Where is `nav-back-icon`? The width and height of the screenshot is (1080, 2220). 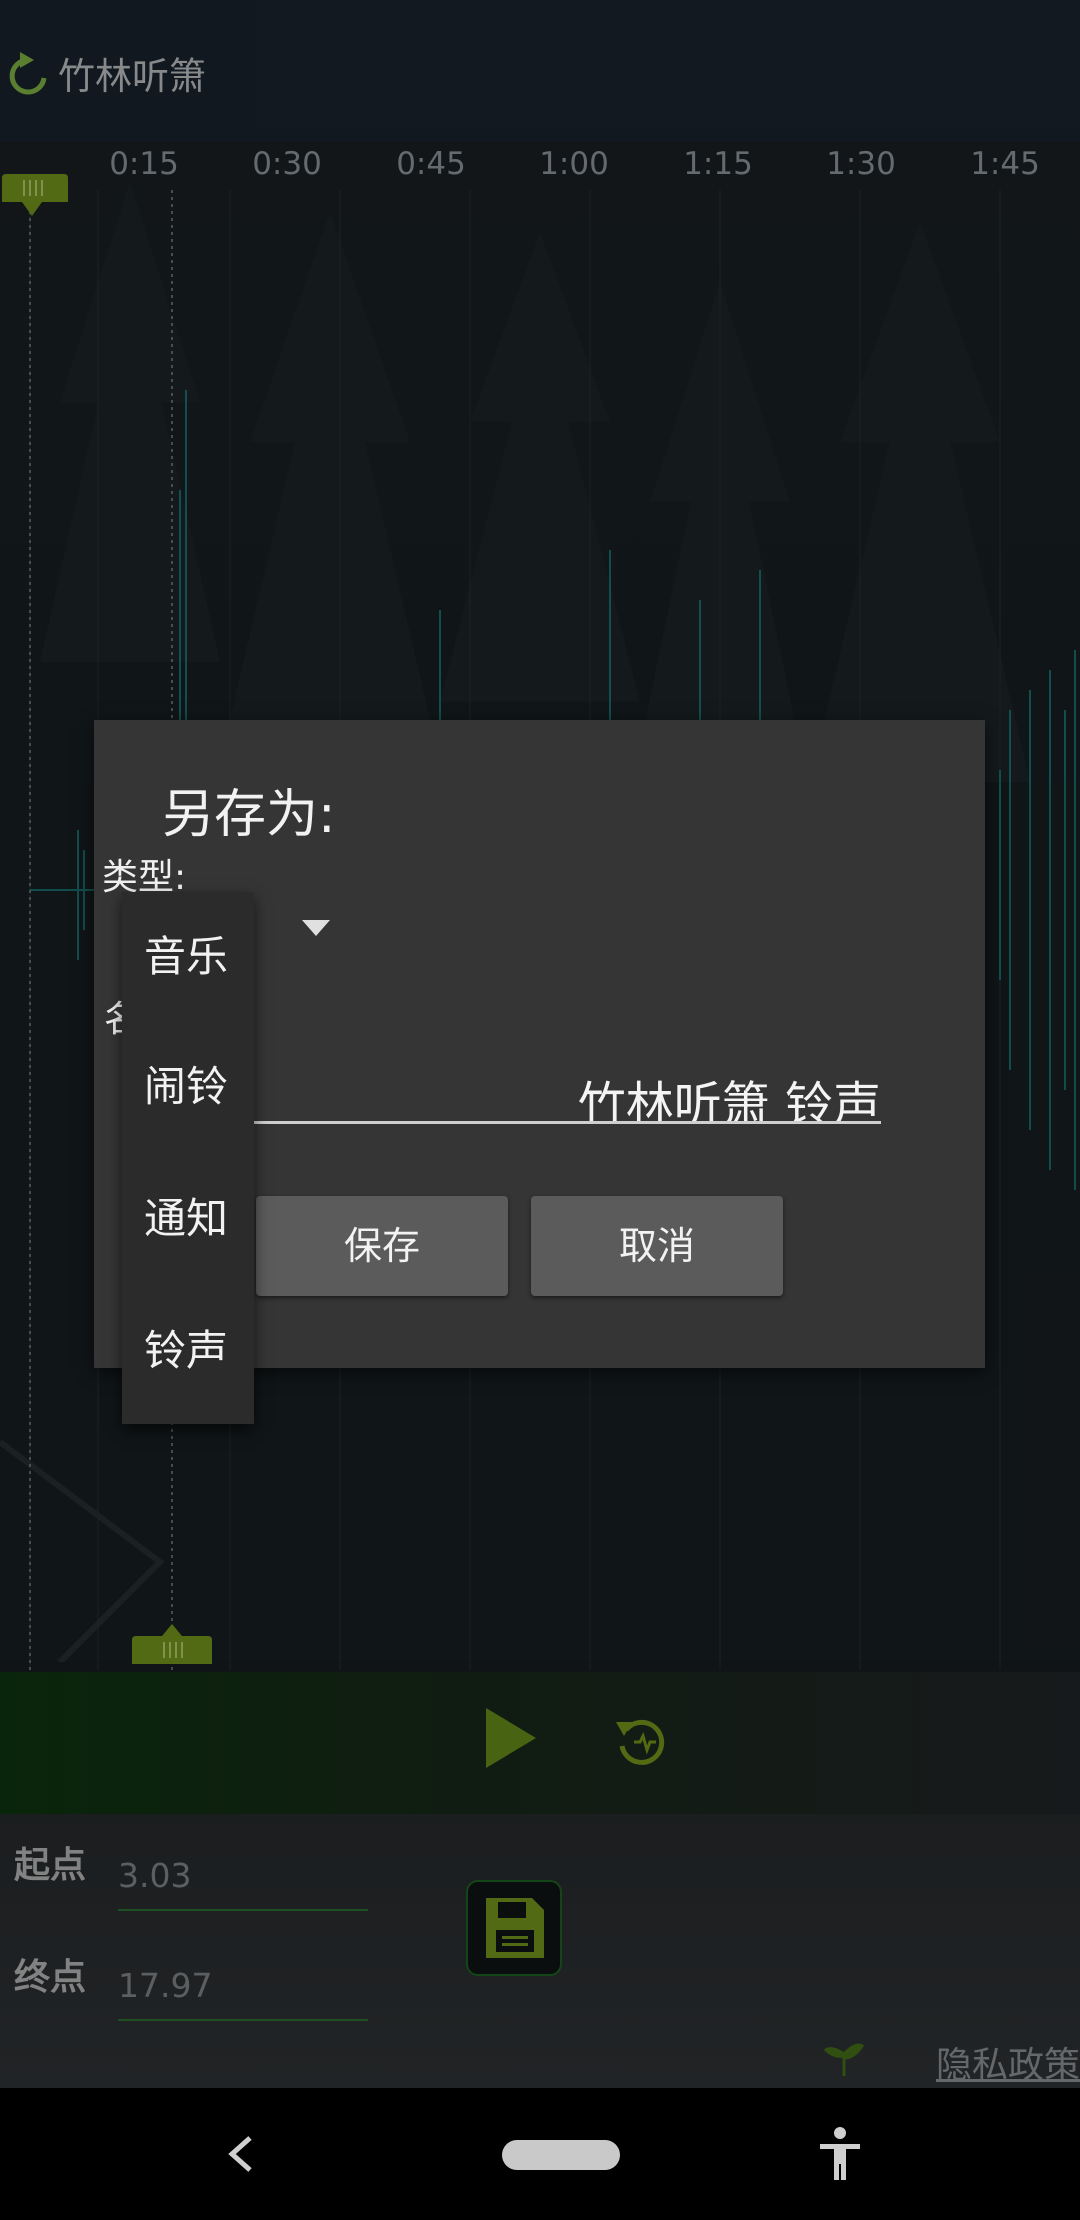
nav-back-icon is located at coordinates (240, 2154).